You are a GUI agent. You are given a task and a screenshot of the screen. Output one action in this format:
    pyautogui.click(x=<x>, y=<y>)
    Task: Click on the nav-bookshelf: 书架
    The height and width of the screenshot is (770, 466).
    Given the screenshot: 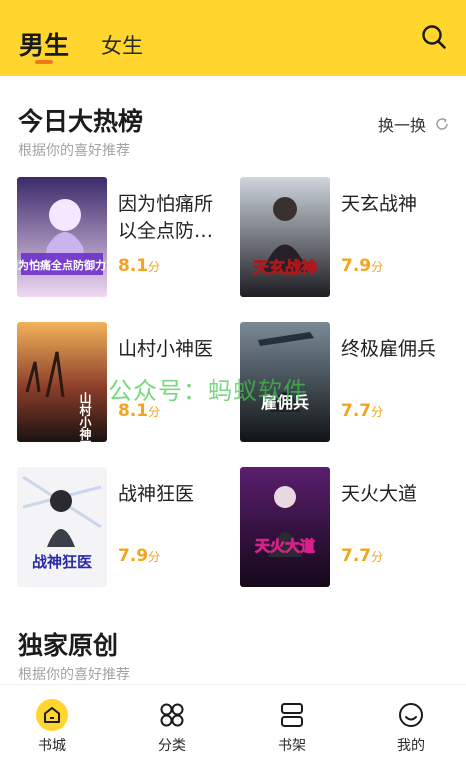 What is the action you would take?
    pyautogui.click(x=292, y=727)
    